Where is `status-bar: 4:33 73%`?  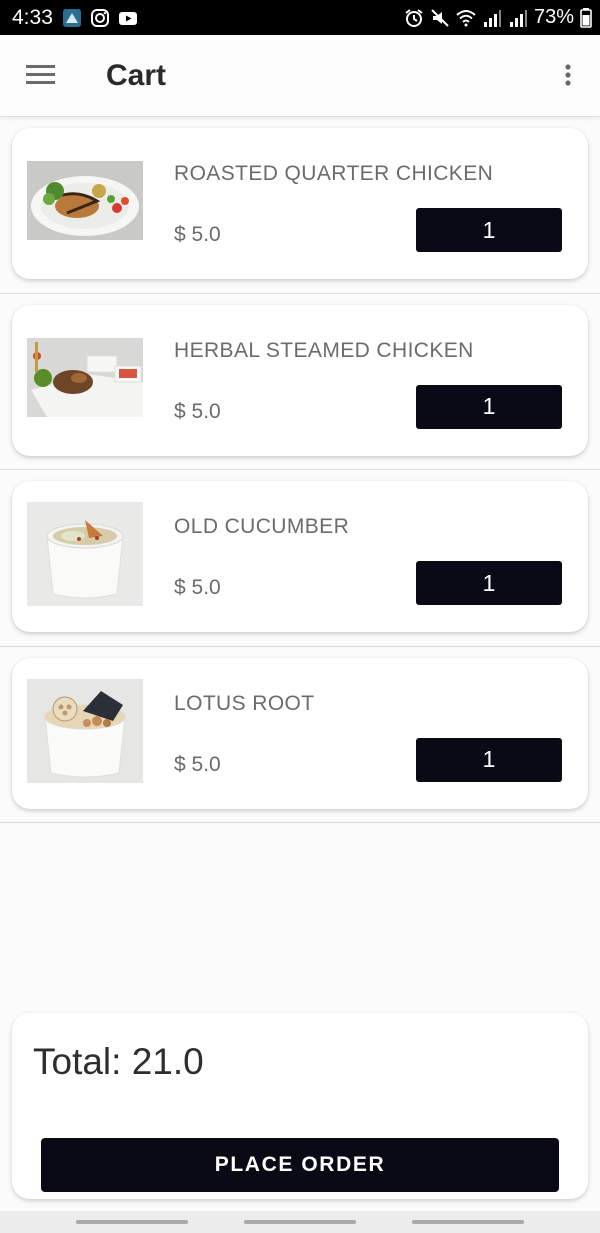
status-bar: 4:33 73% is located at coordinates (300, 17).